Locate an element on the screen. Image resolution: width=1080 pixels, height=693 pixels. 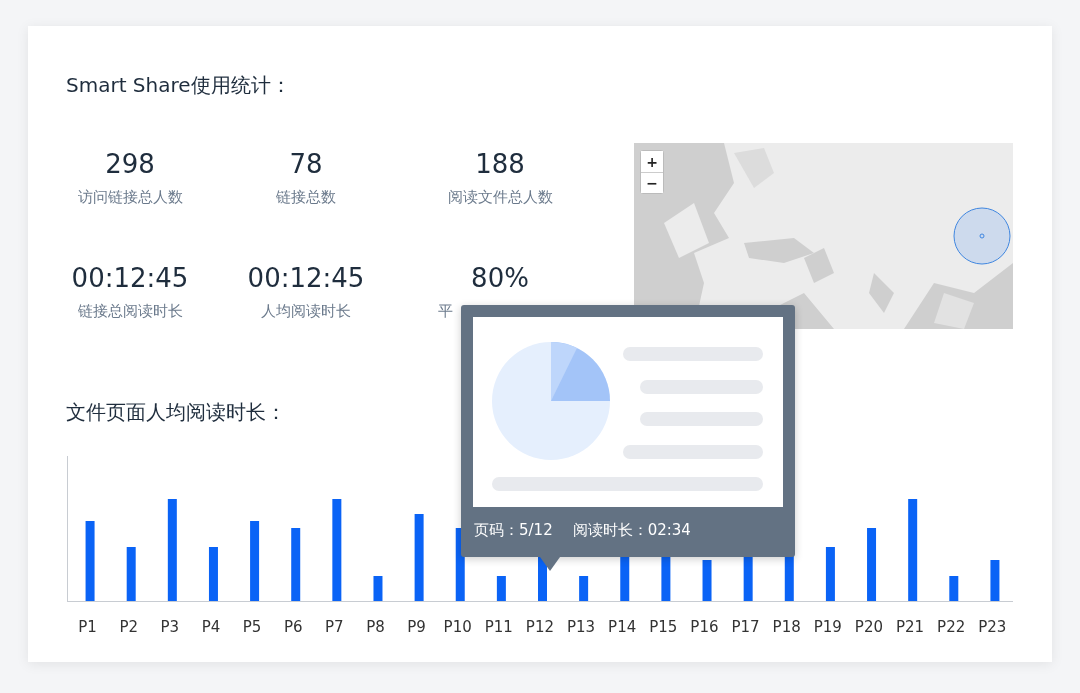
stat-value: 298 is located at coordinates (130, 164).